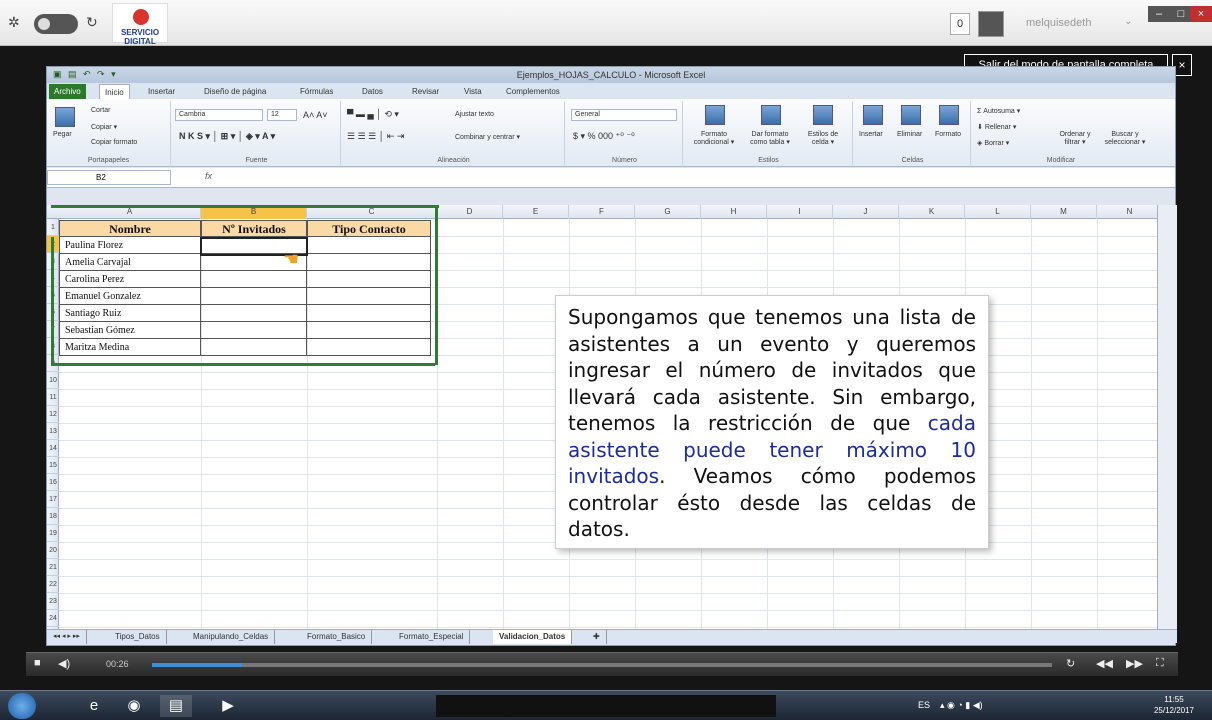 This screenshot has height=720, width=1212. I want to click on fullscreen-icon: ⛶, so click(1160, 663).